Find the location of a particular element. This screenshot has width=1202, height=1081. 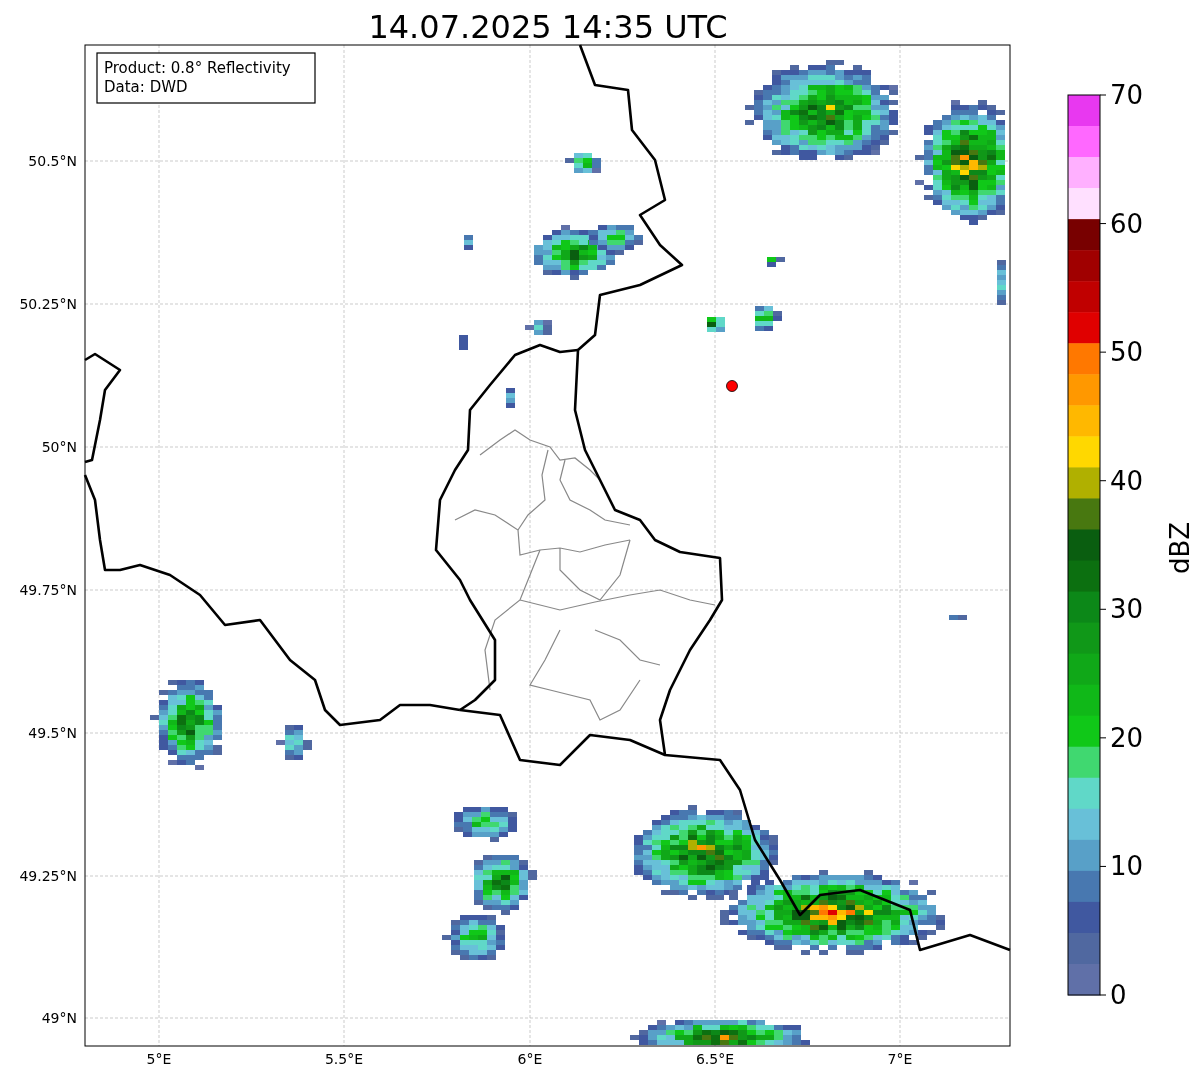

colorbar-tick-label: 40 is located at coordinates (1127, 480).